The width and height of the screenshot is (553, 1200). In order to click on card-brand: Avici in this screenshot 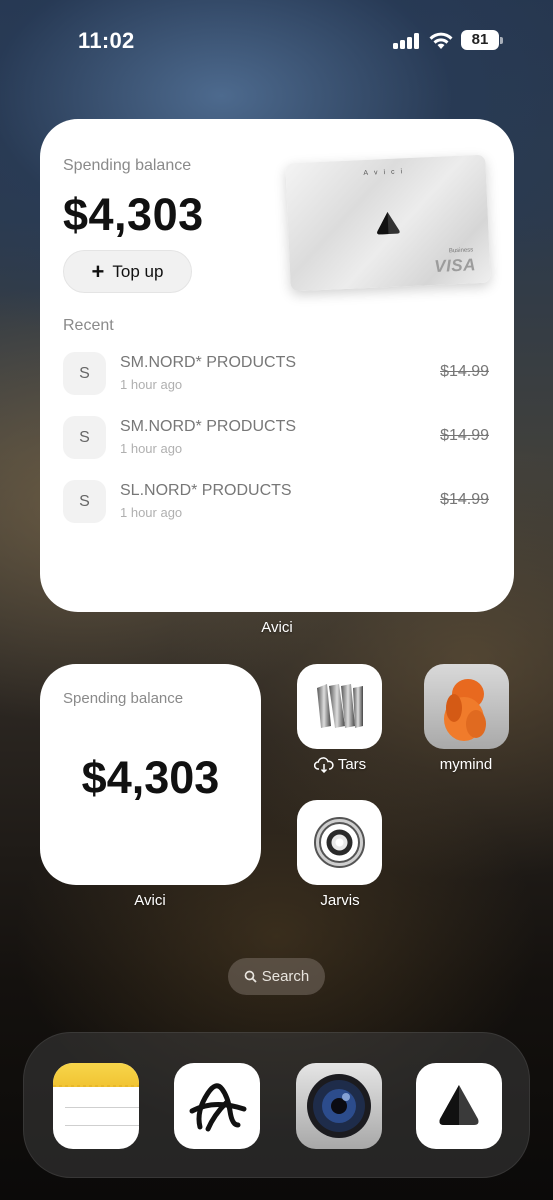, I will do `click(386, 173)`.